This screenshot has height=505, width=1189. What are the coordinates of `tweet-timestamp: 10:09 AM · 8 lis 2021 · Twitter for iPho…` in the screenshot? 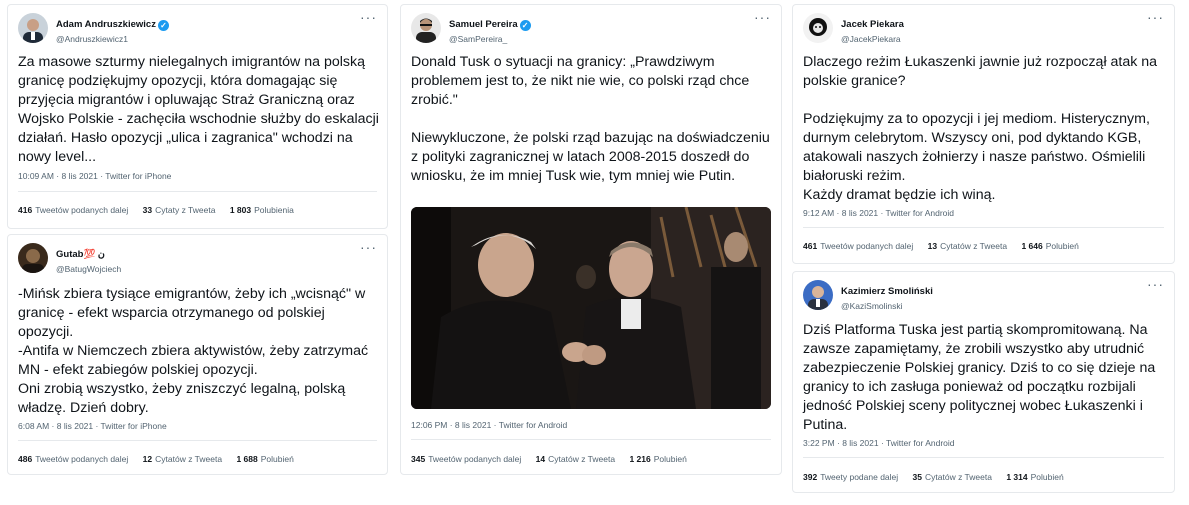 It's located at (94, 176).